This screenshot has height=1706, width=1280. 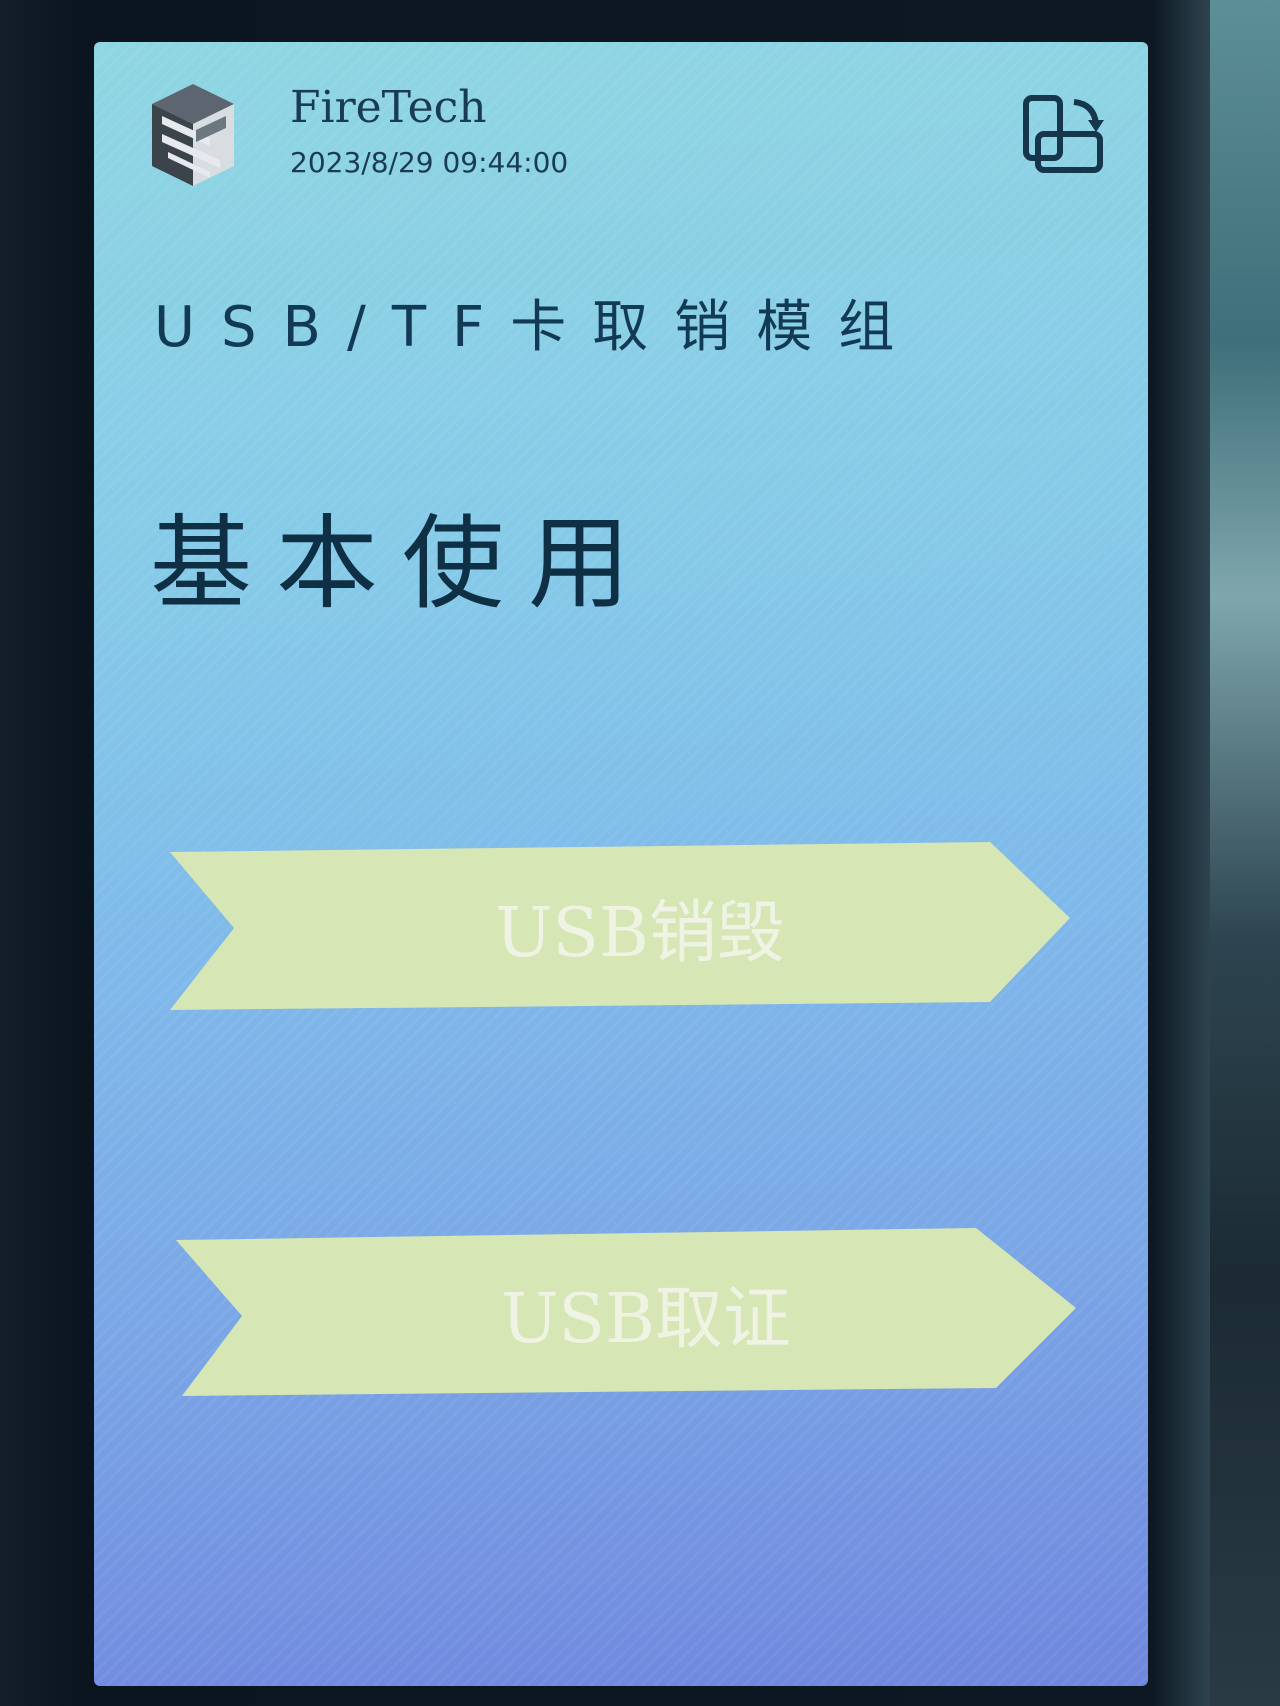 I want to click on brand-name: FireTech, so click(x=388, y=107).